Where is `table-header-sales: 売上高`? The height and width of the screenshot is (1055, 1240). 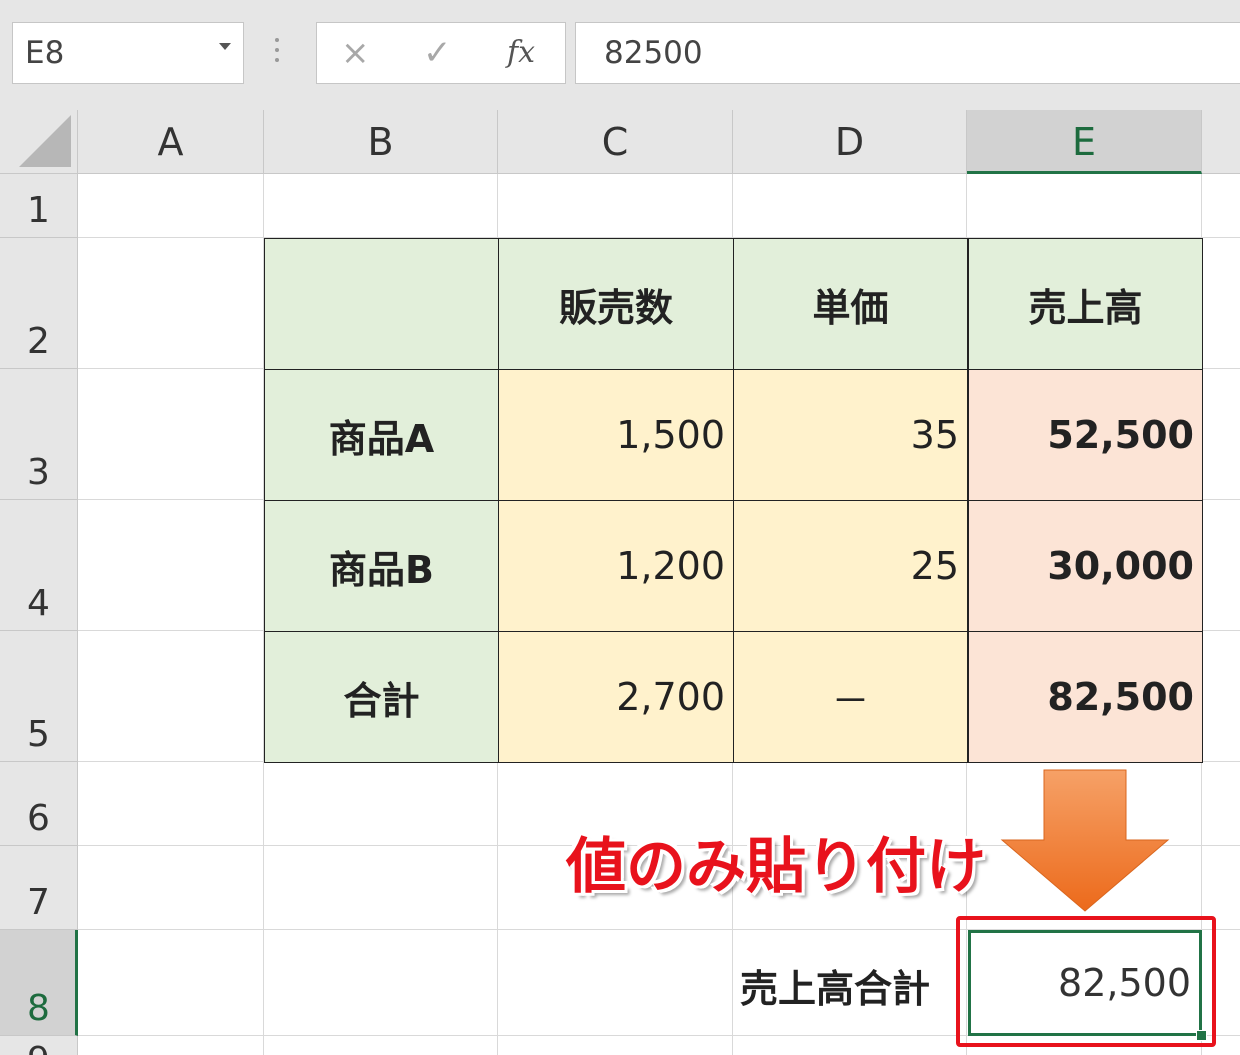
table-header-sales: 売上高 is located at coordinates (1085, 304).